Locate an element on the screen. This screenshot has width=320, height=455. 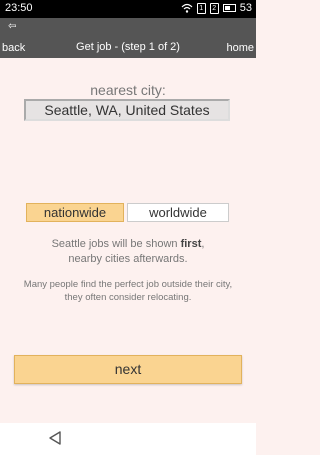
nationwide-option: nationwide is located at coordinates (75, 212).